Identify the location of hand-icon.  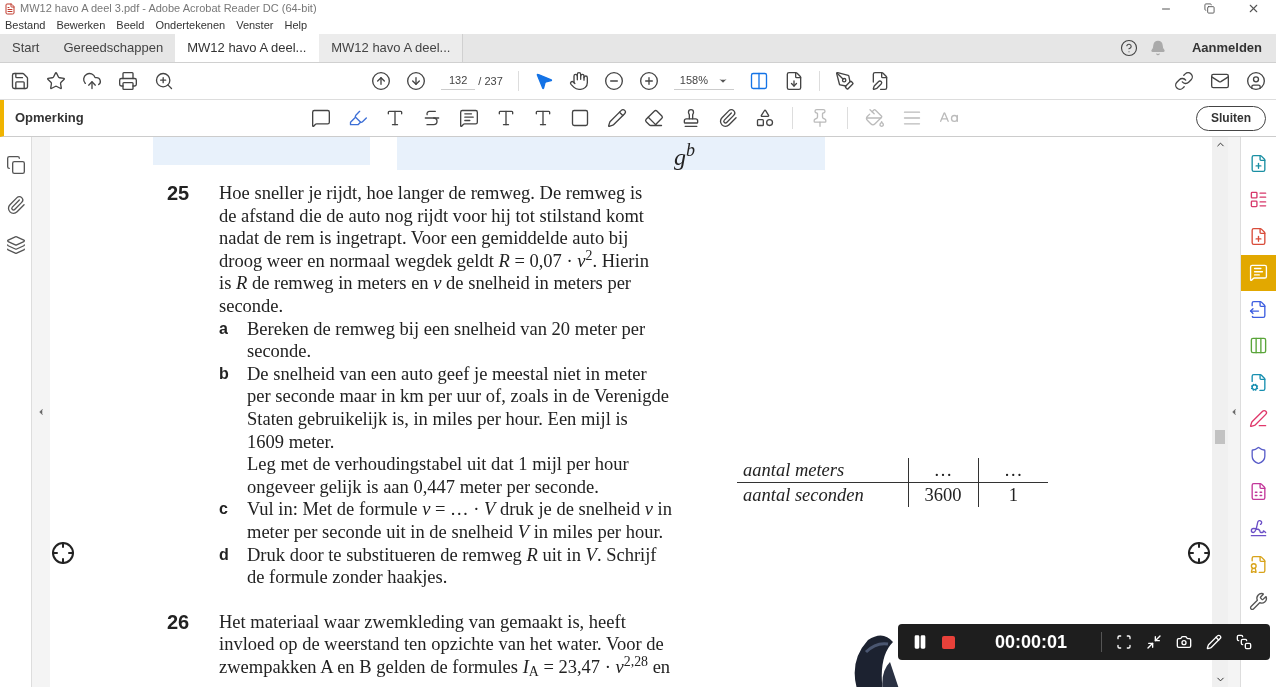
(578, 81).